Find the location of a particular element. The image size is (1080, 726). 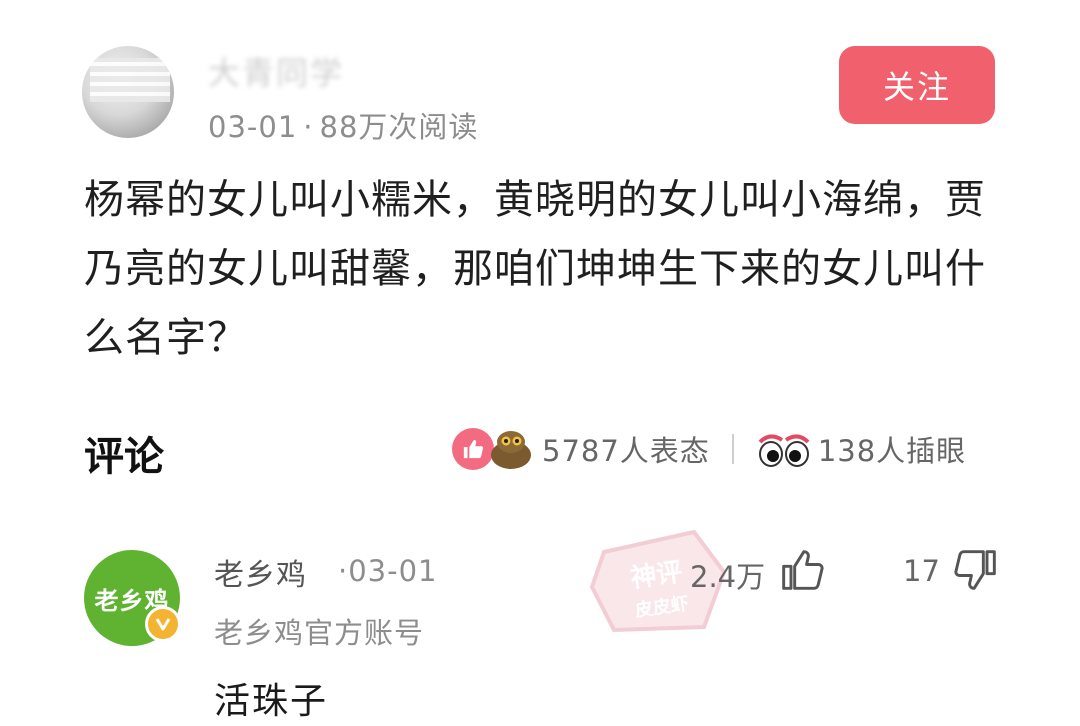

like-count: 2.4万 is located at coordinates (728, 577).